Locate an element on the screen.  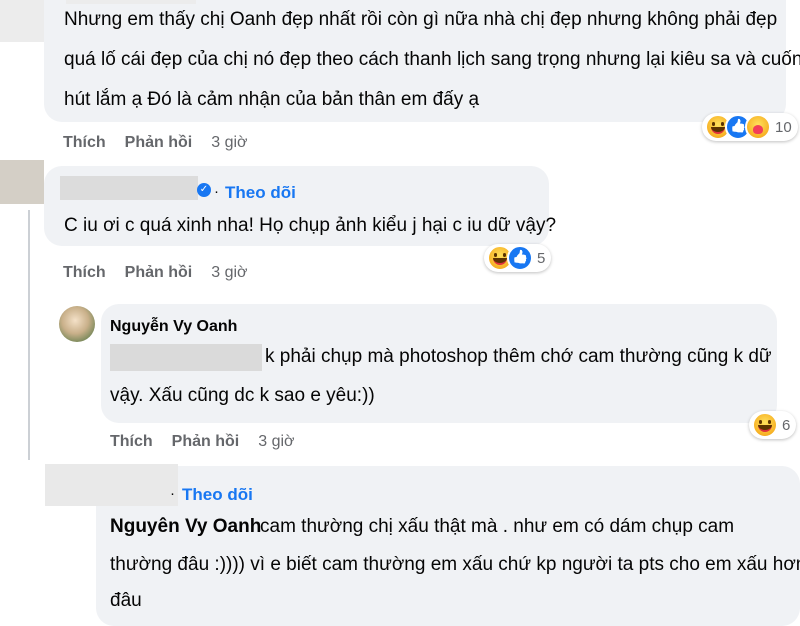
reaction-summary: 6 is located at coordinates (773, 425).